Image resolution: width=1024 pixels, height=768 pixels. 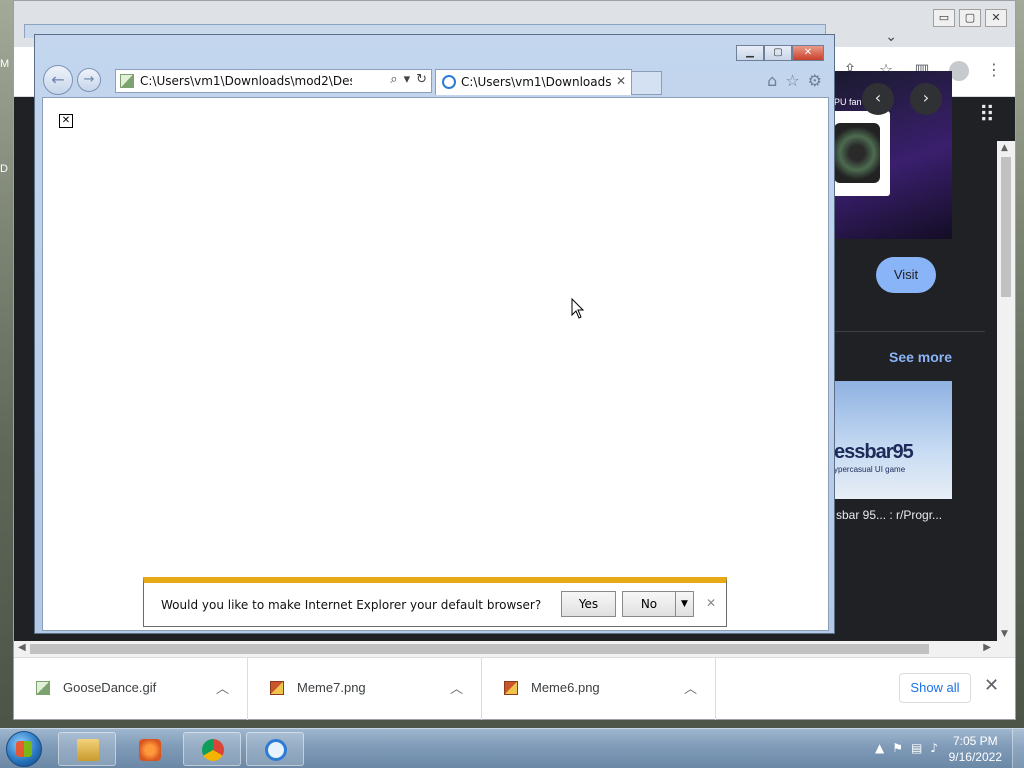 What do you see at coordinates (987, 647) in the screenshot?
I see `scroll-right-icon: ▶` at bounding box center [987, 647].